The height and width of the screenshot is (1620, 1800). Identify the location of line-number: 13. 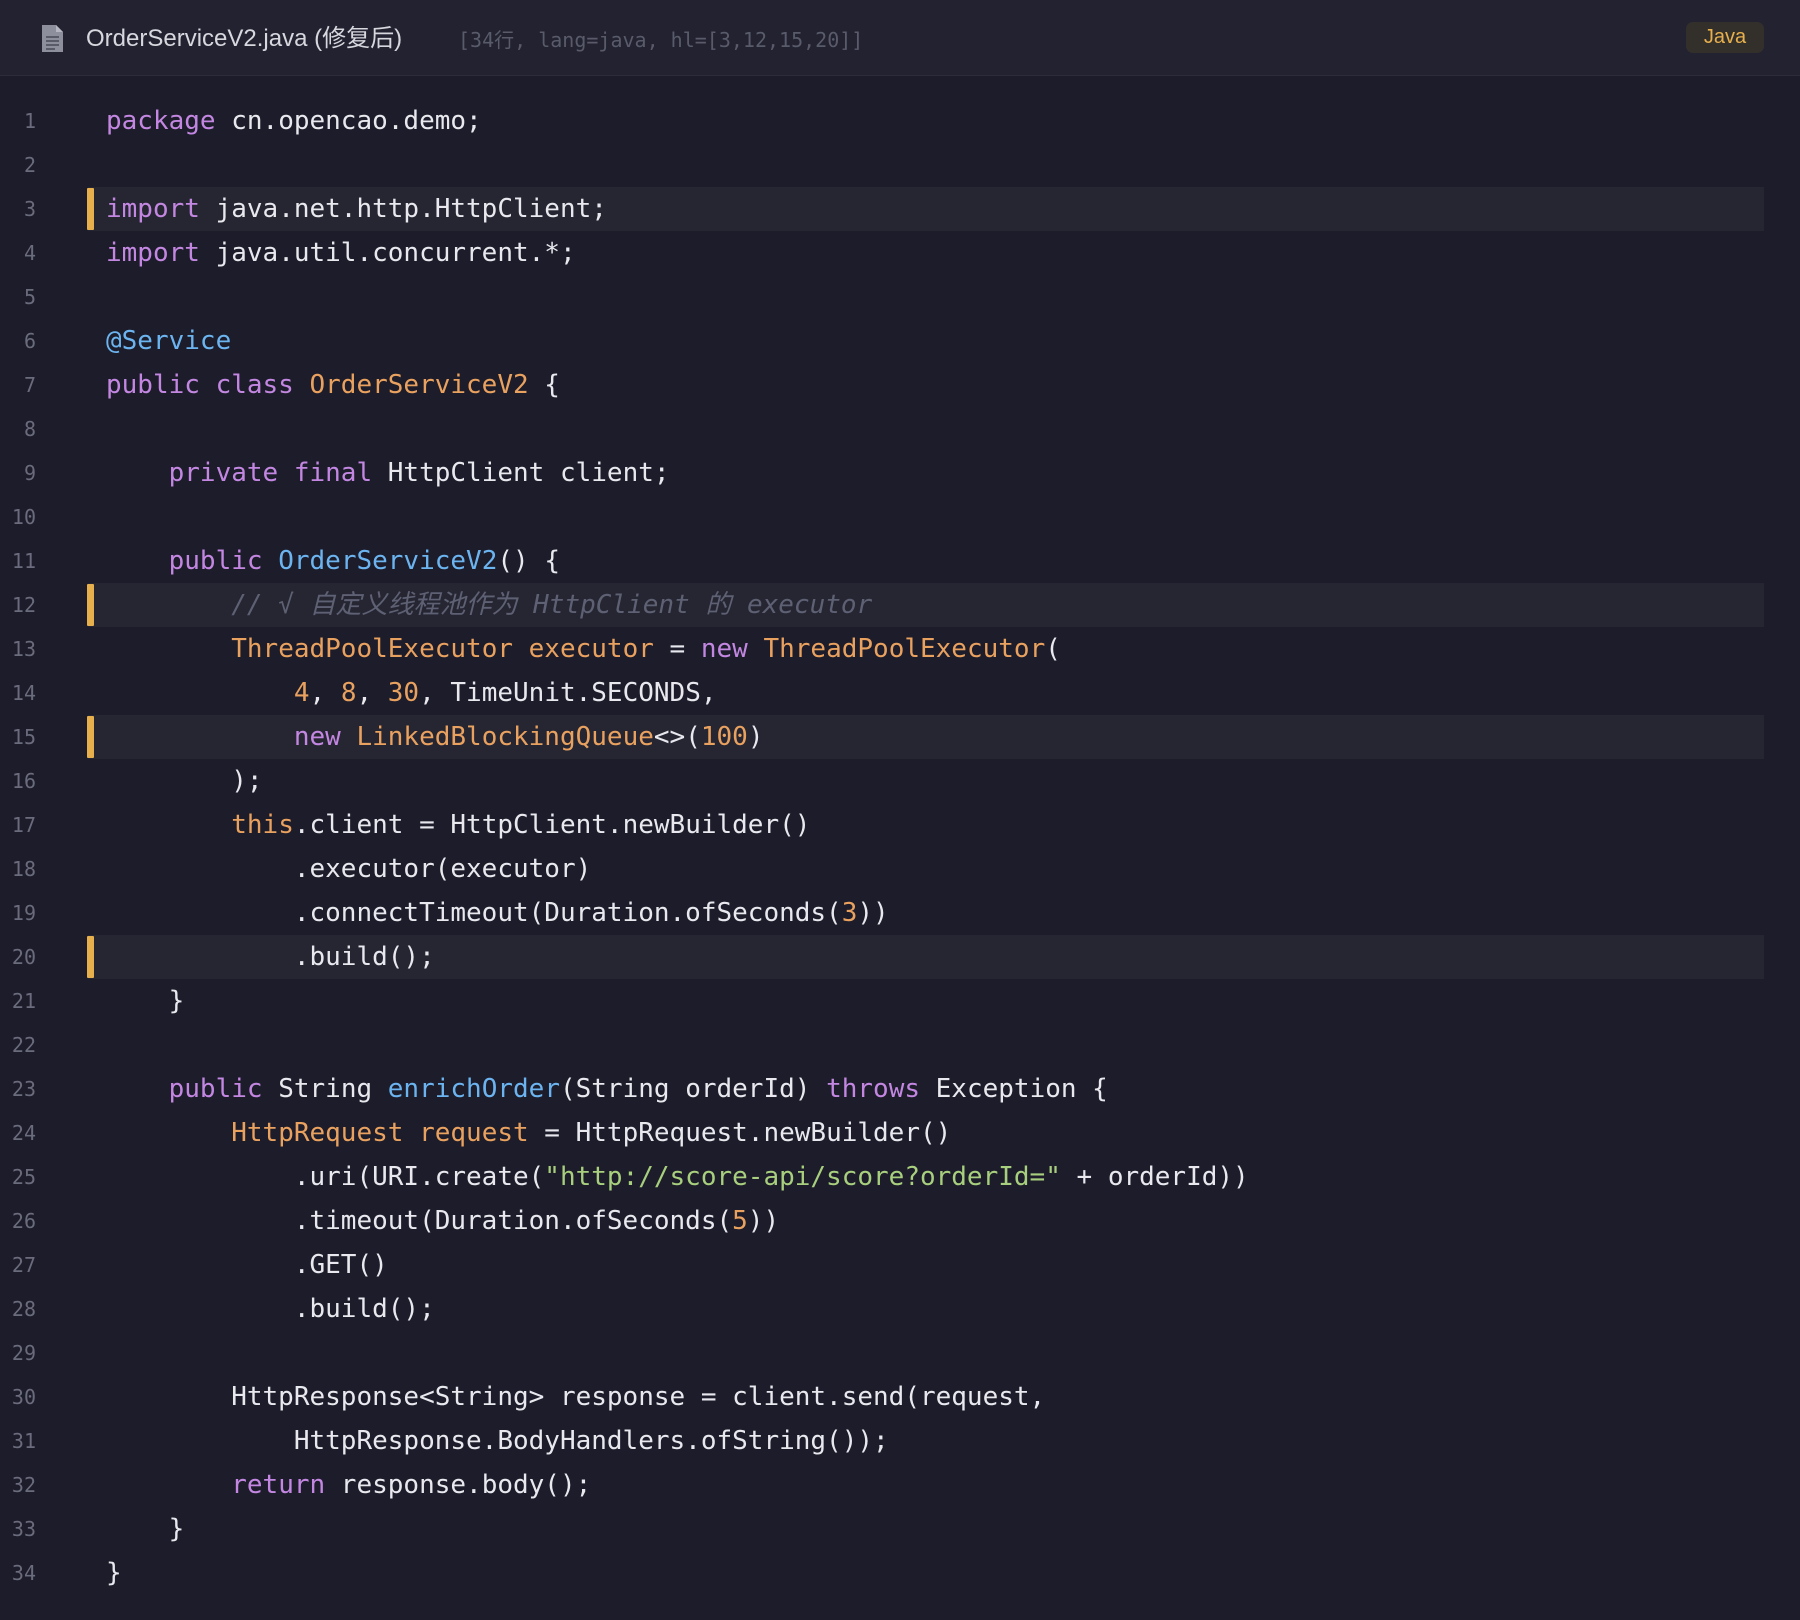
(23, 649).